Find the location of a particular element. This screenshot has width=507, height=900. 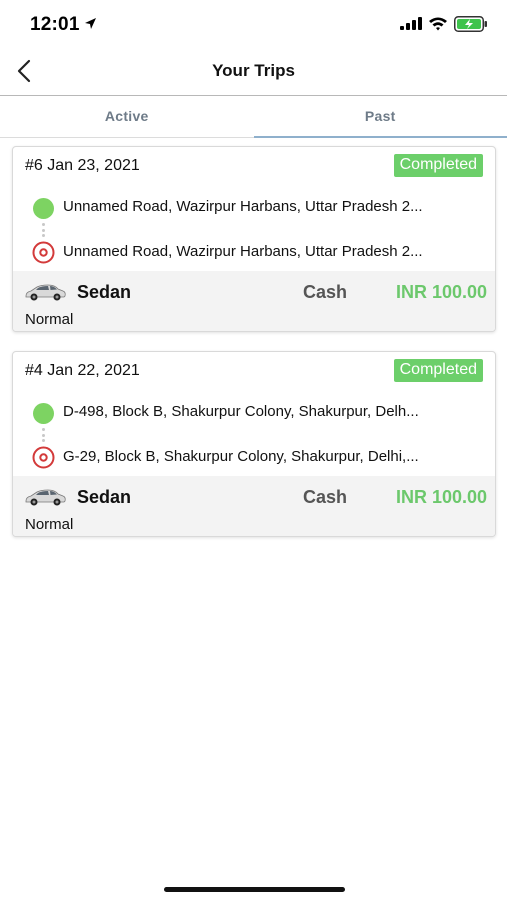

trip-tabs: Active Past is located at coordinates (253, 117).